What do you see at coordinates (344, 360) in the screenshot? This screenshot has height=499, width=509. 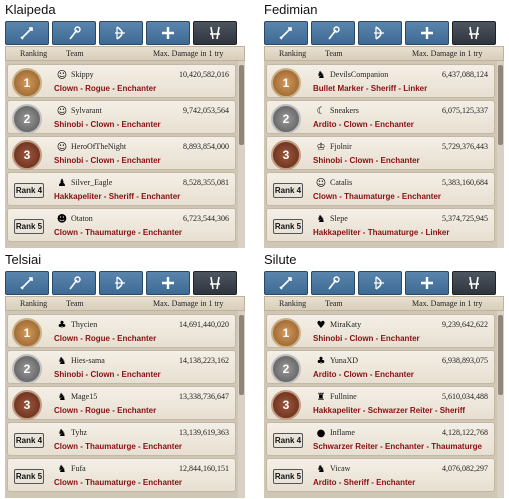 I see `team-name: YunaXD` at bounding box center [344, 360].